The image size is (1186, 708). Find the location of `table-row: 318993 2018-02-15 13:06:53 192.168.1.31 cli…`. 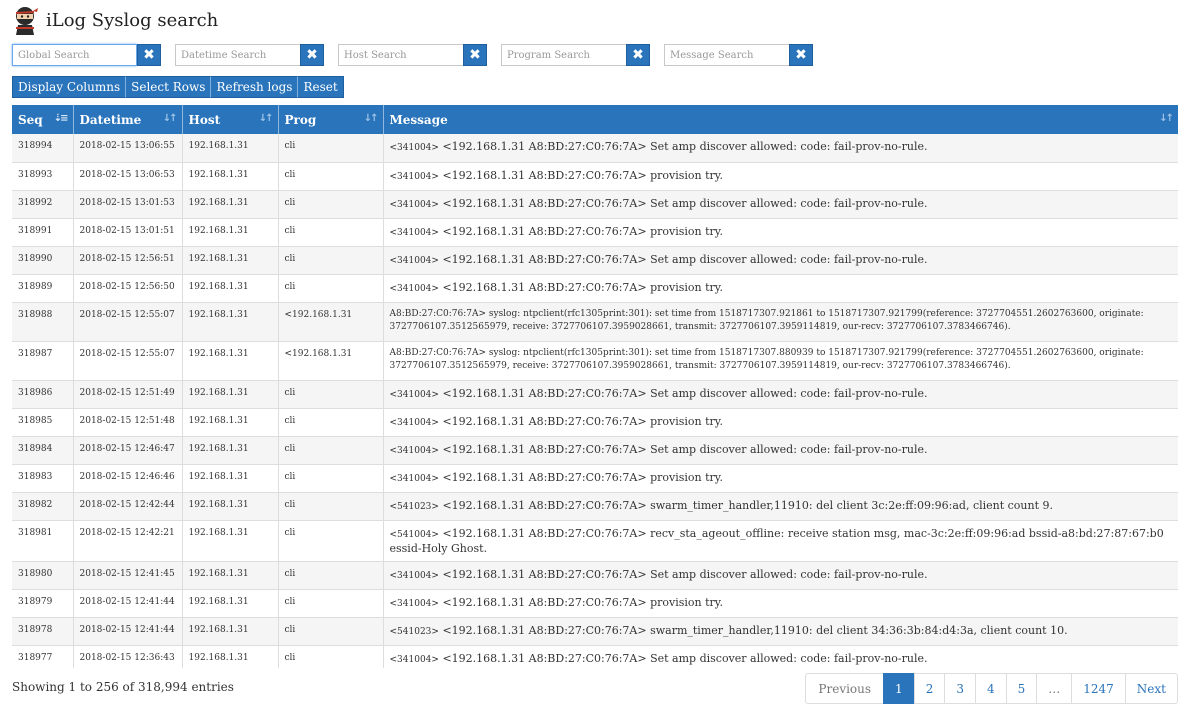

table-row: 318993 2018-02-15 13:06:53 192.168.1.31 cli… is located at coordinates (595, 176).